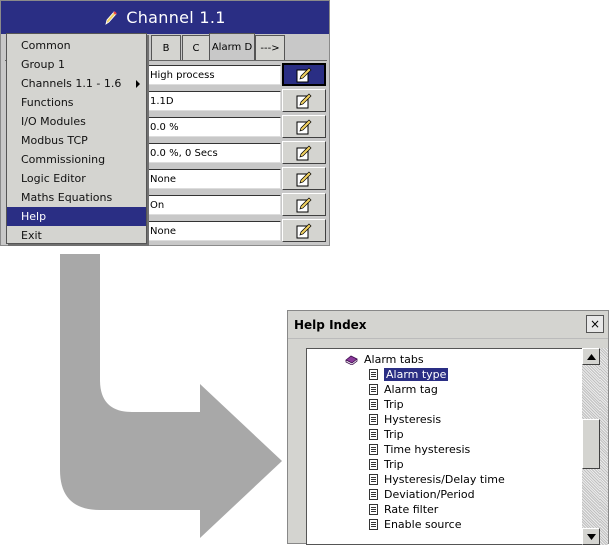 The height and width of the screenshot is (545, 612). Describe the element at coordinates (76, 178) in the screenshot. I see `menu-item-logic-editor: Logic Editor` at that location.